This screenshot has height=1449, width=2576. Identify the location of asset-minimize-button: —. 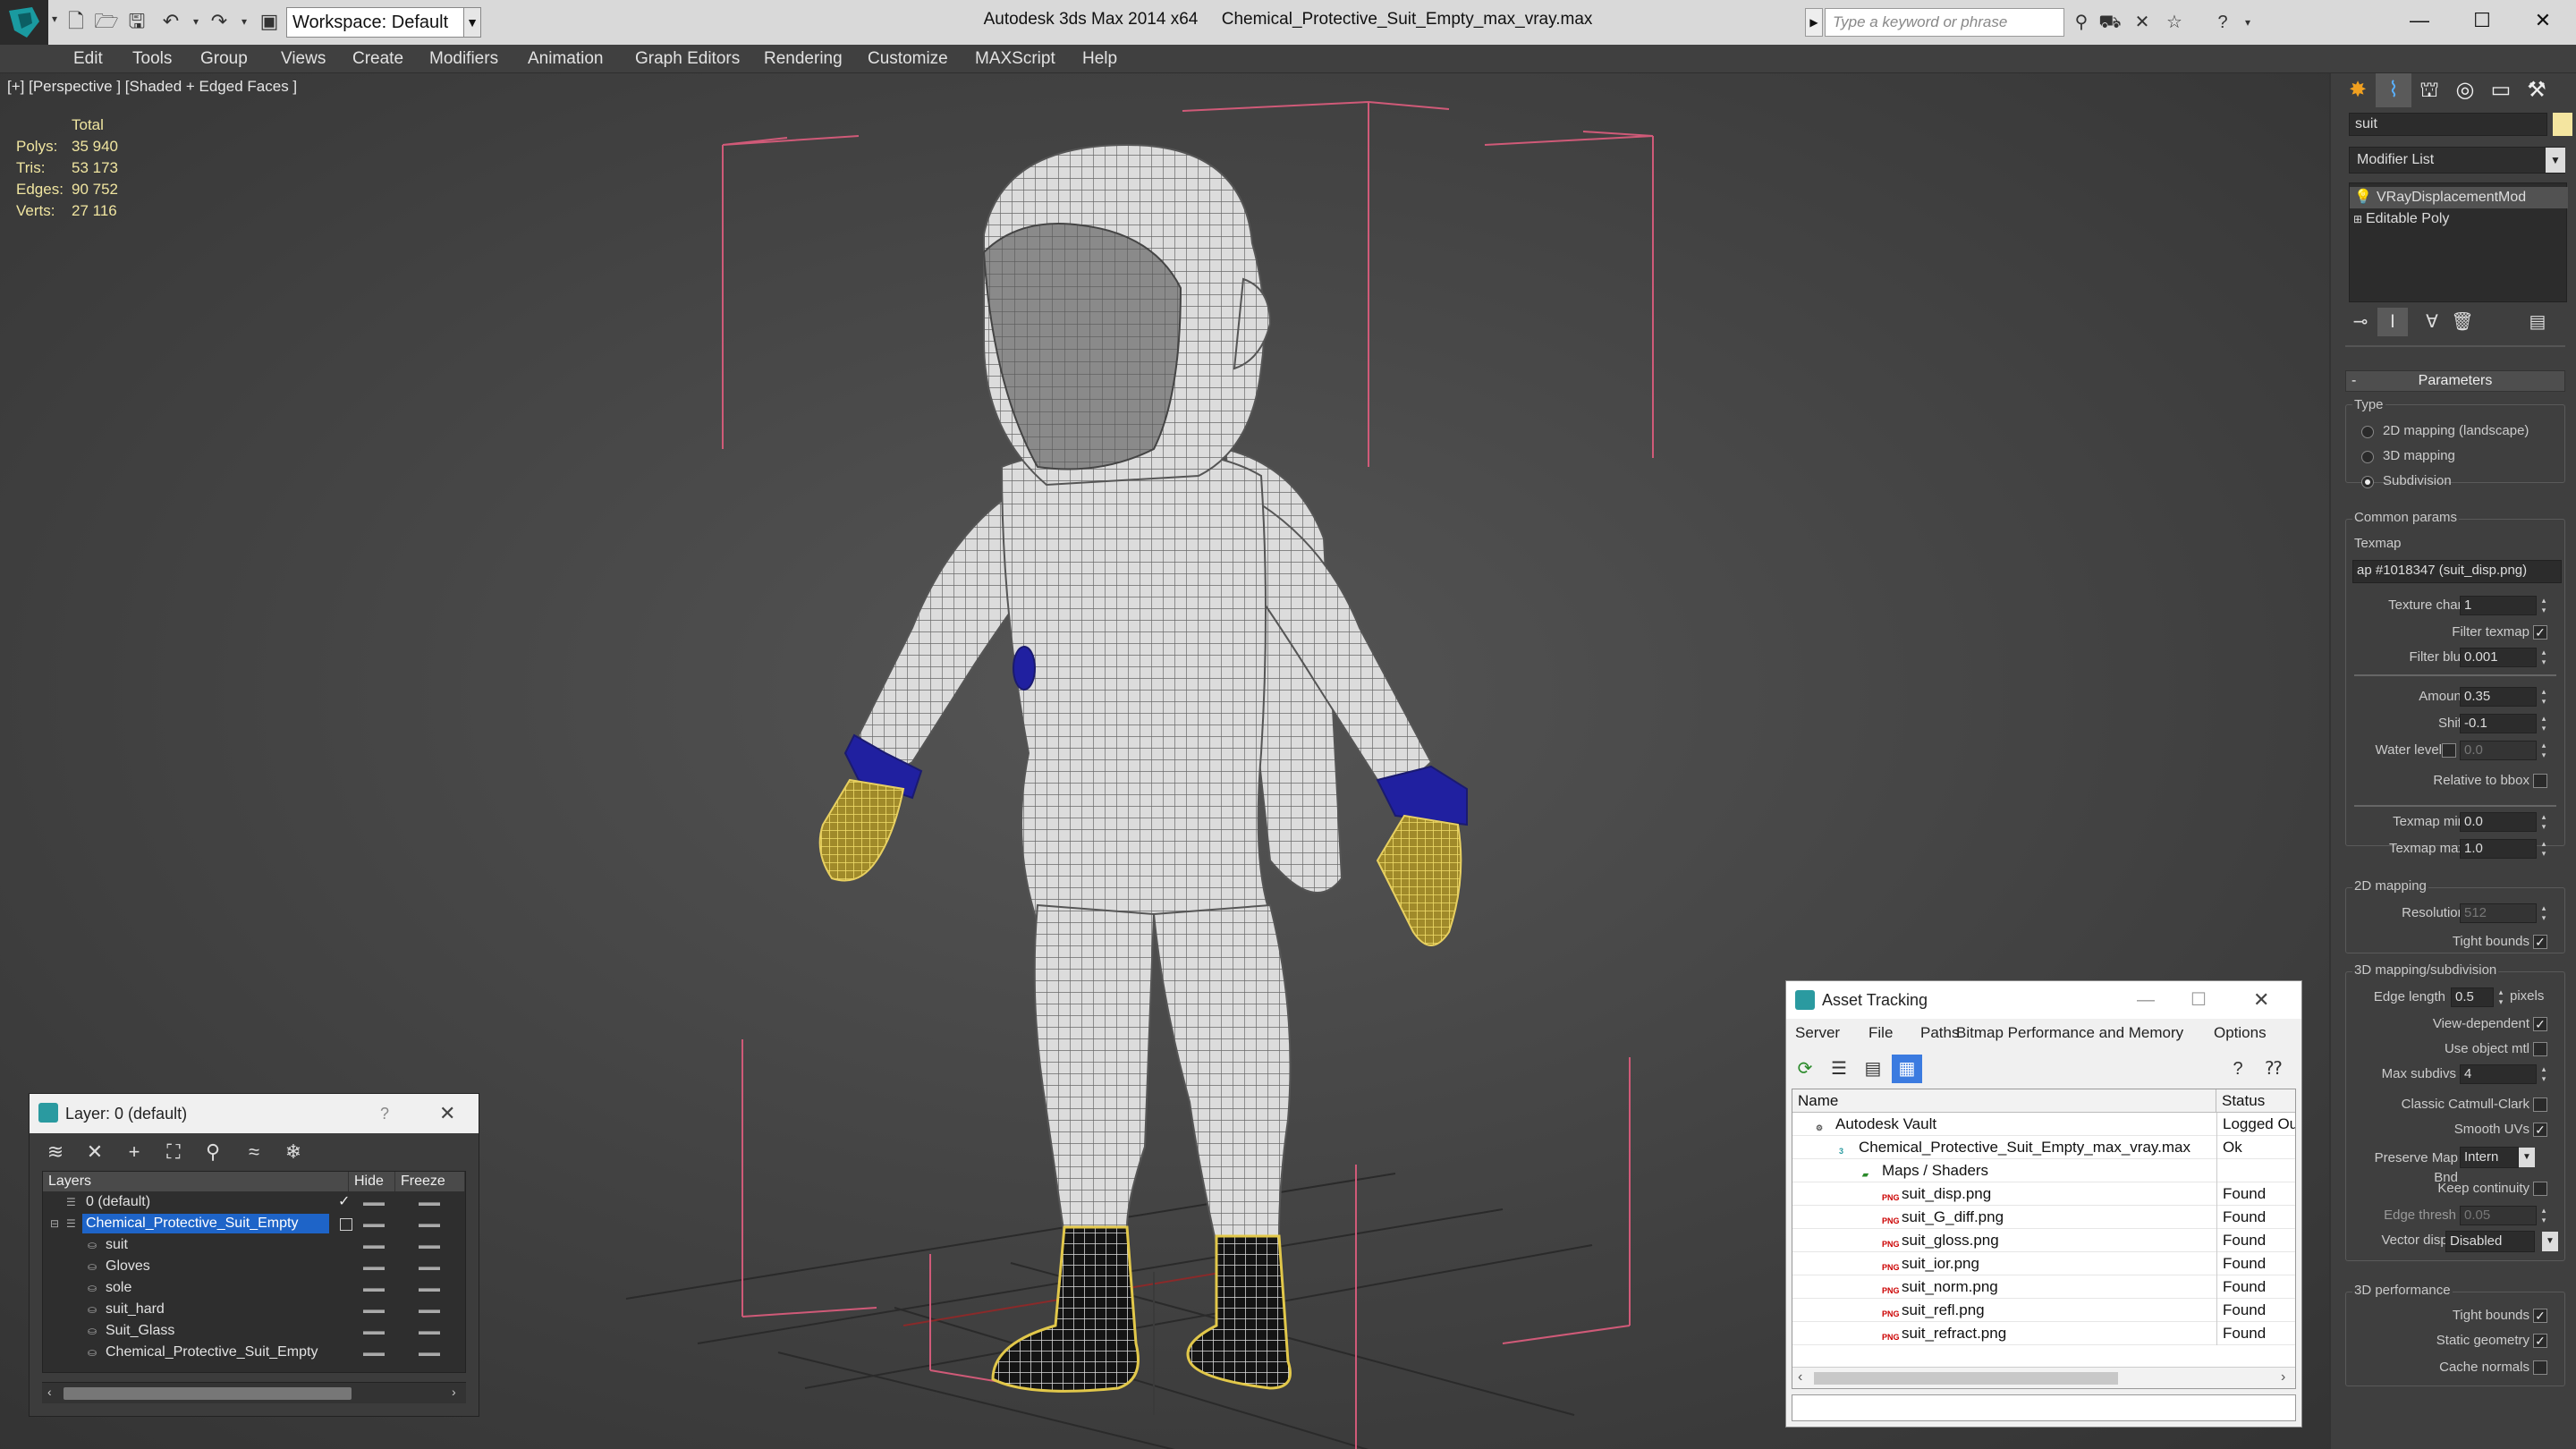
(2146, 1000).